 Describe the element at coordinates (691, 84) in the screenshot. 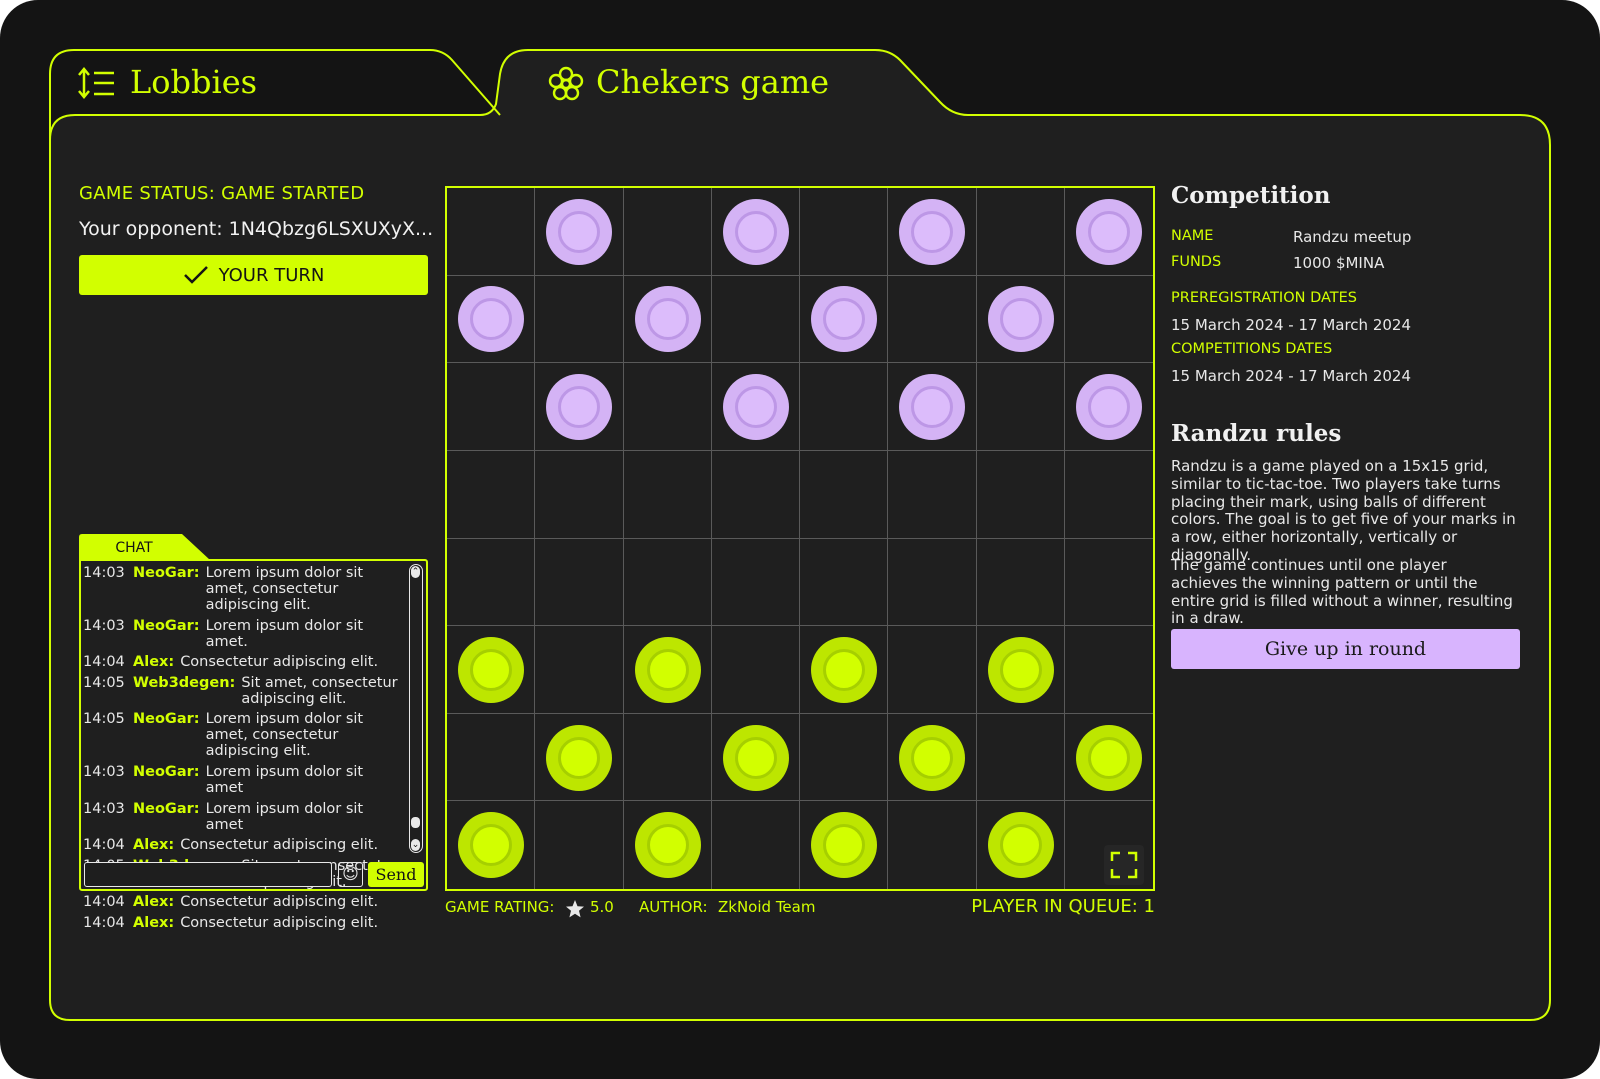

I see `tab-game: Chekers game` at that location.